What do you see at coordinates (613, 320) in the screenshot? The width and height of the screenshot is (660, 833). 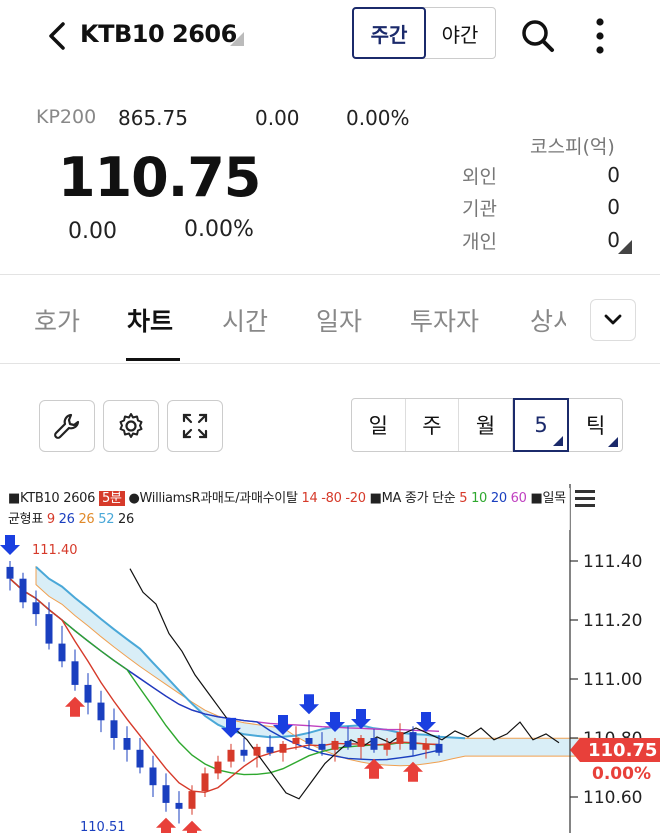 I see `tab-expand-button` at bounding box center [613, 320].